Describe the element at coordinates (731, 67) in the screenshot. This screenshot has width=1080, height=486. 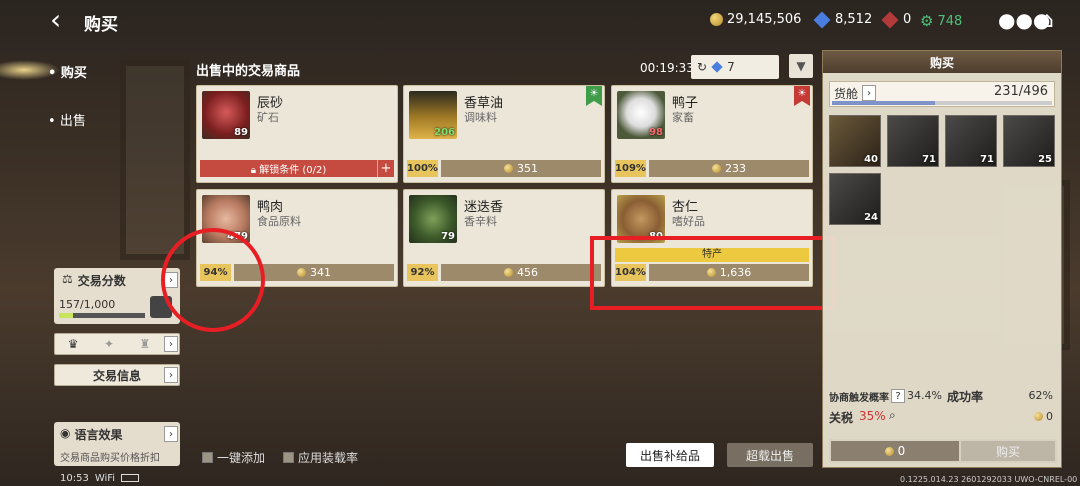
I see `refresh-cost: 7` at that location.